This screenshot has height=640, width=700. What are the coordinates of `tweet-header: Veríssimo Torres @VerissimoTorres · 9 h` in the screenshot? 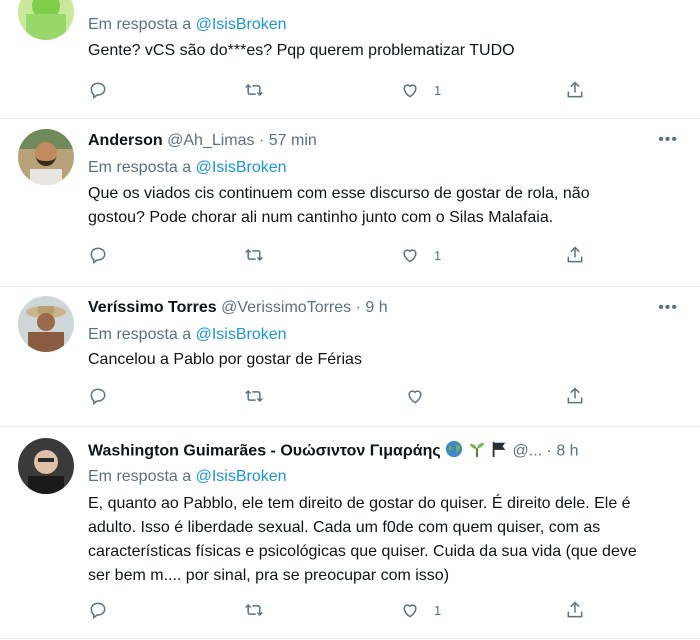 It's located at (238, 308).